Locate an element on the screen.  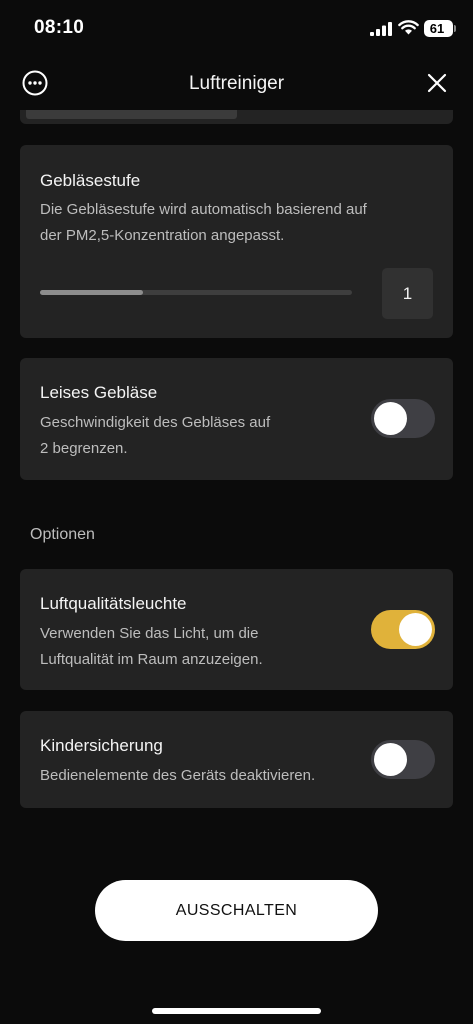
wifi-icon is located at coordinates (408, 27).